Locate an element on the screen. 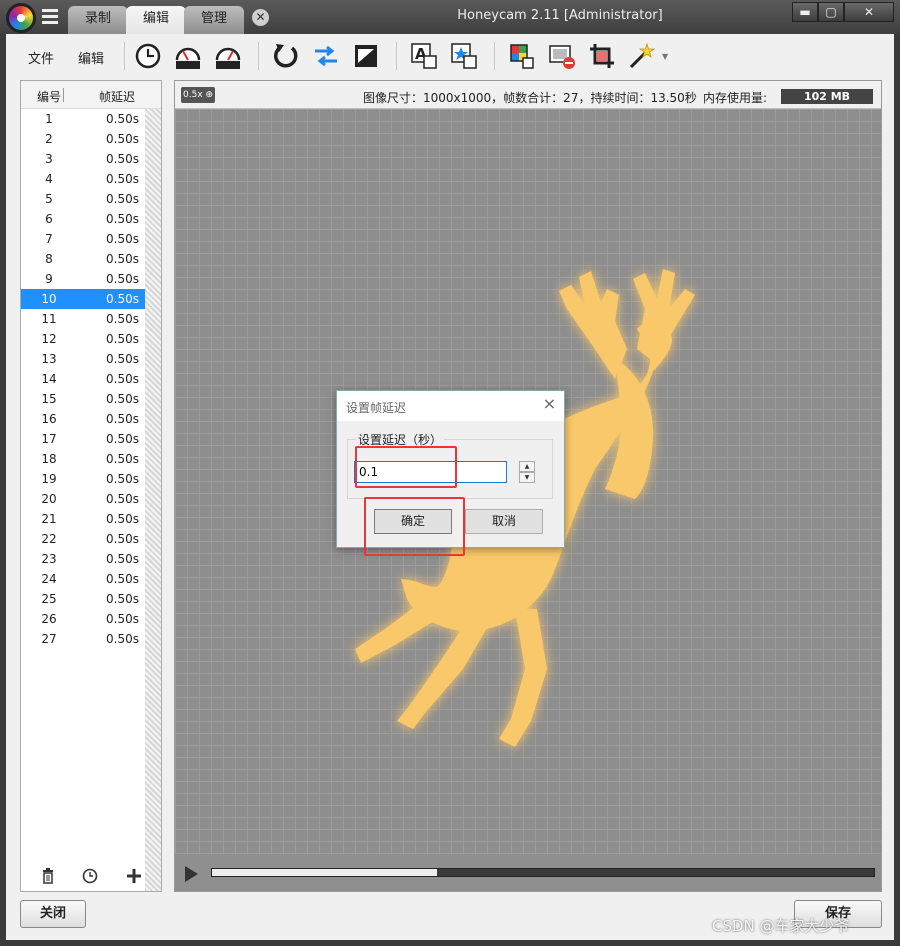 This screenshot has height=946, width=900. film-icon is located at coordinates (366, 56).